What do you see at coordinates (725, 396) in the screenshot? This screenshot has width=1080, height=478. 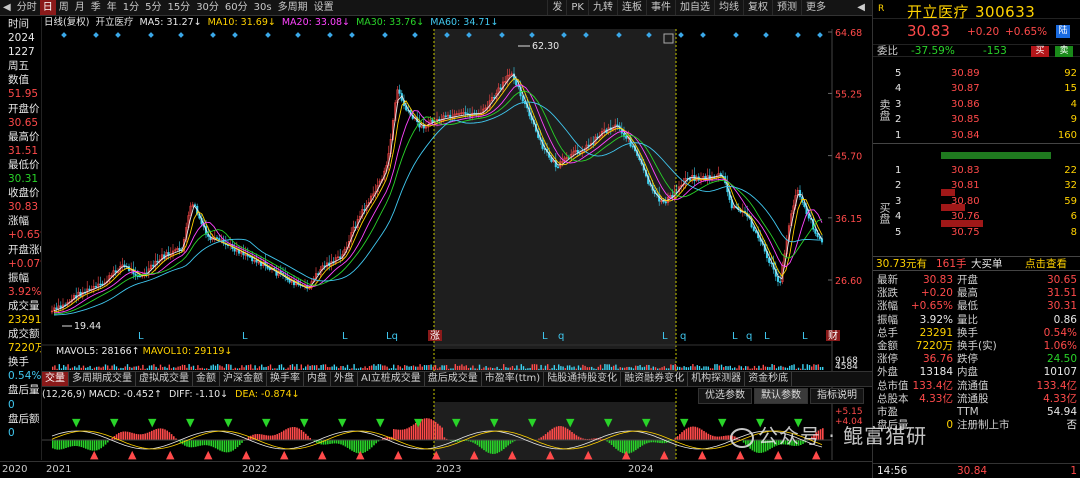 I see `macd-button-0: 优选参数` at bounding box center [725, 396].